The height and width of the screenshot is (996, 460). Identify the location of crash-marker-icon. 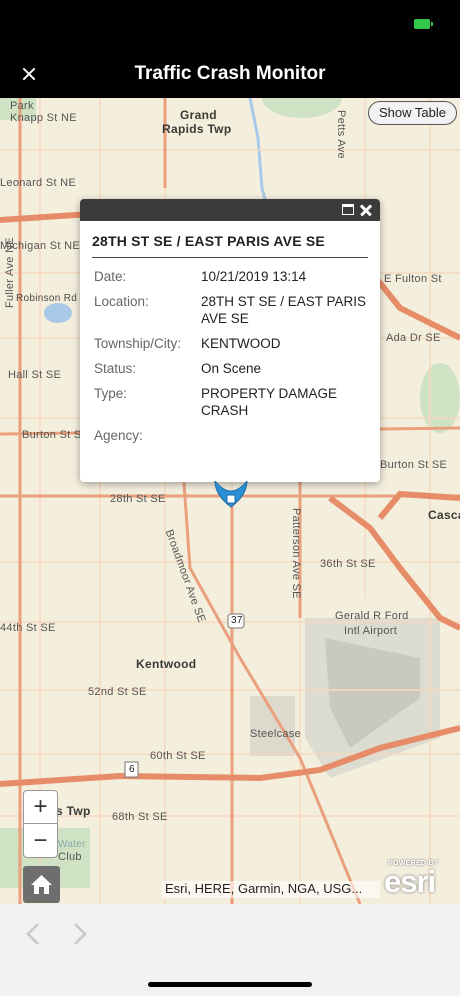
(231, 495).